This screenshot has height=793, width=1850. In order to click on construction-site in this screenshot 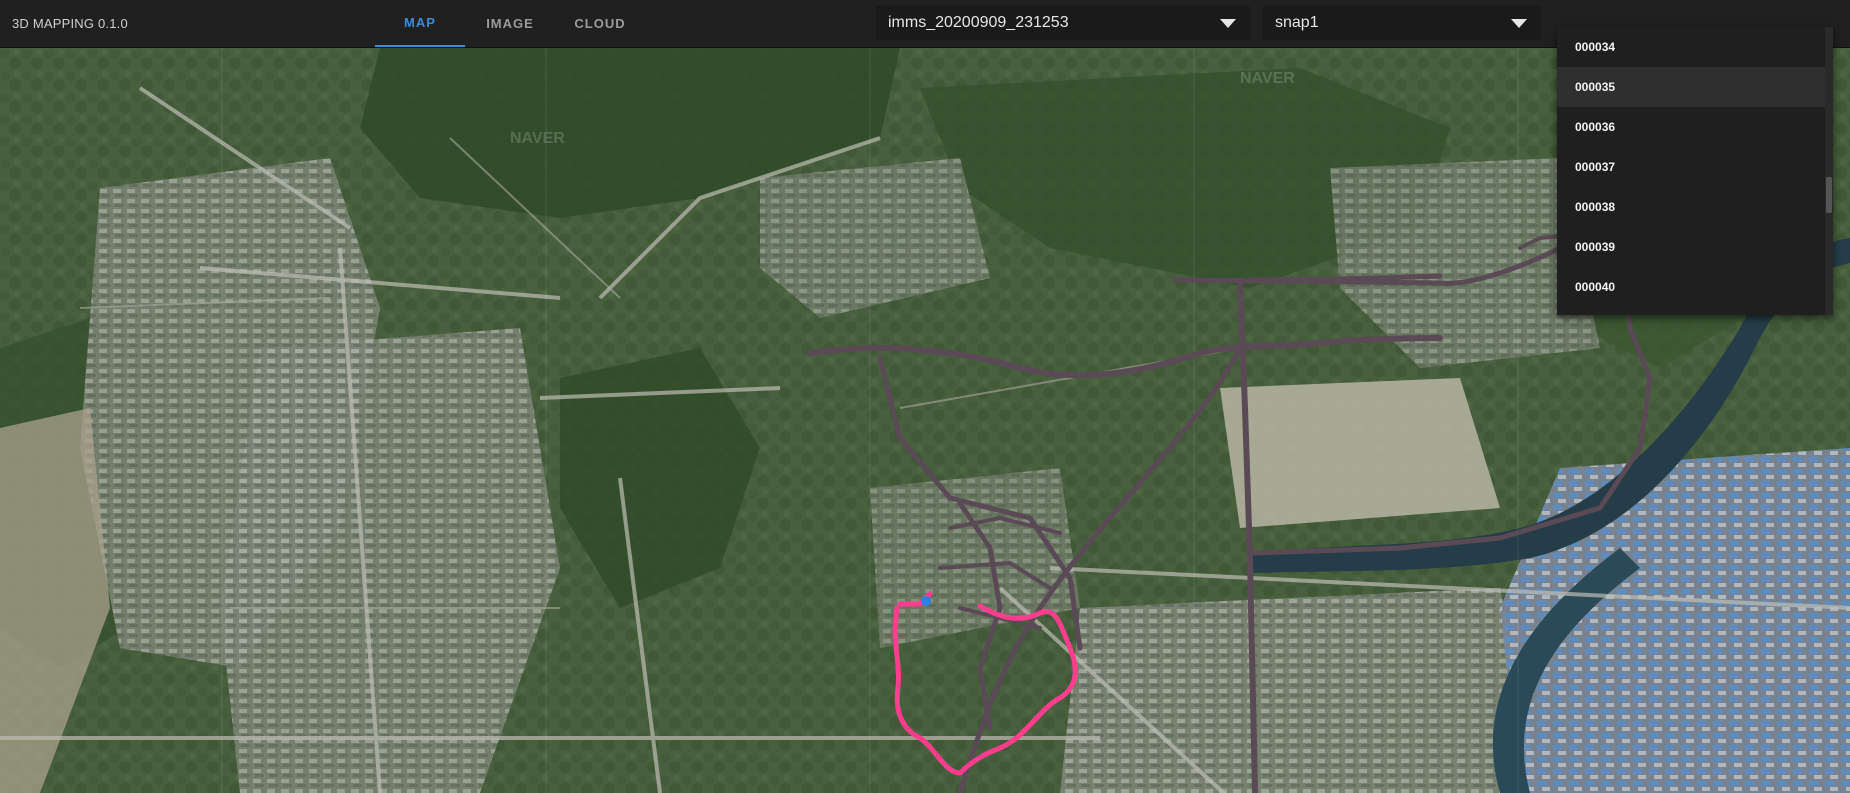, I will do `click(1360, 453)`.